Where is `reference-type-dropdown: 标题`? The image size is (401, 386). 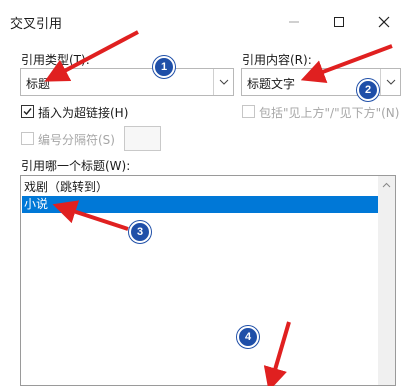
reference-type-dropdown: 标题 is located at coordinates (127, 82).